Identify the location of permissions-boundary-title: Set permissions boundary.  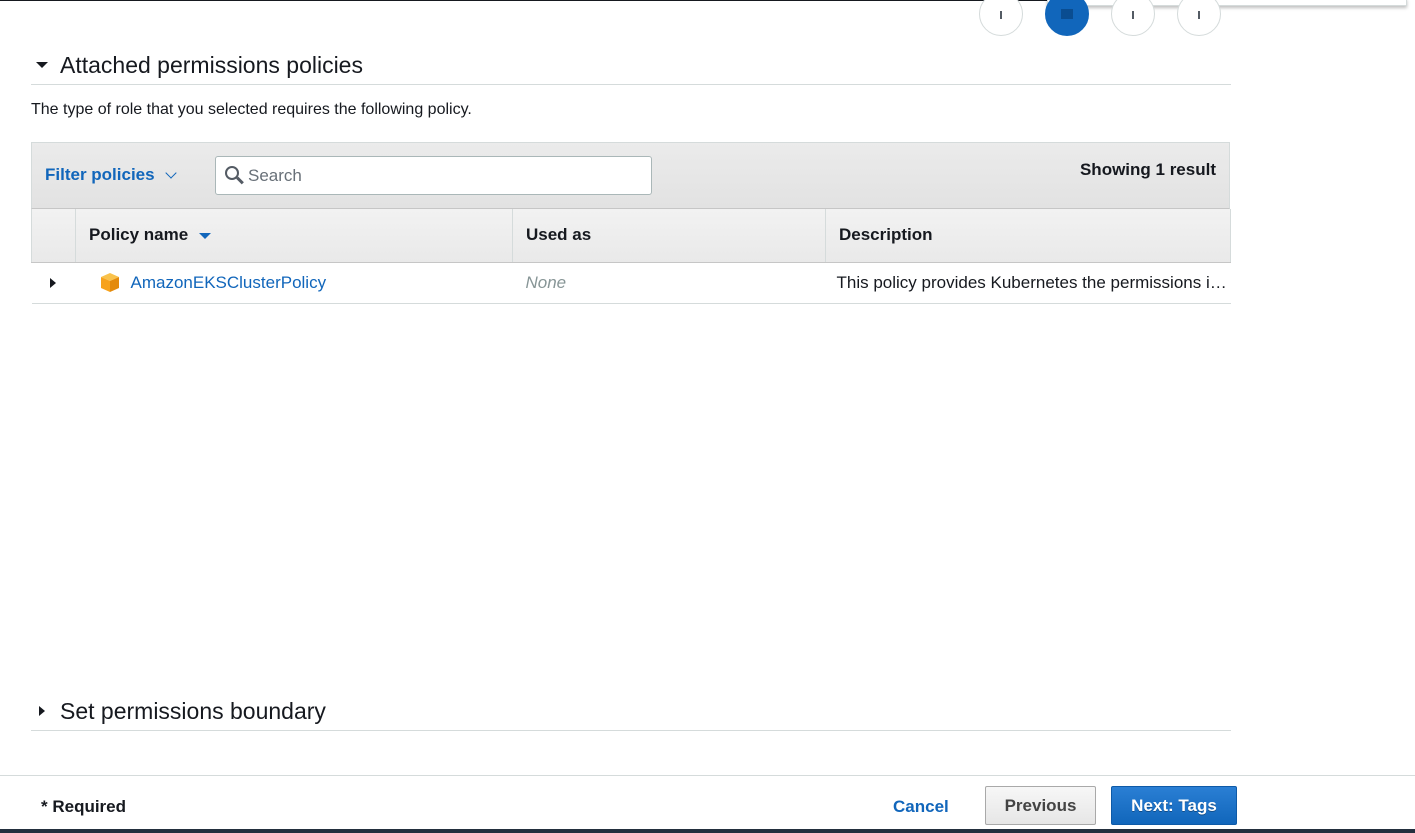
(193, 710).